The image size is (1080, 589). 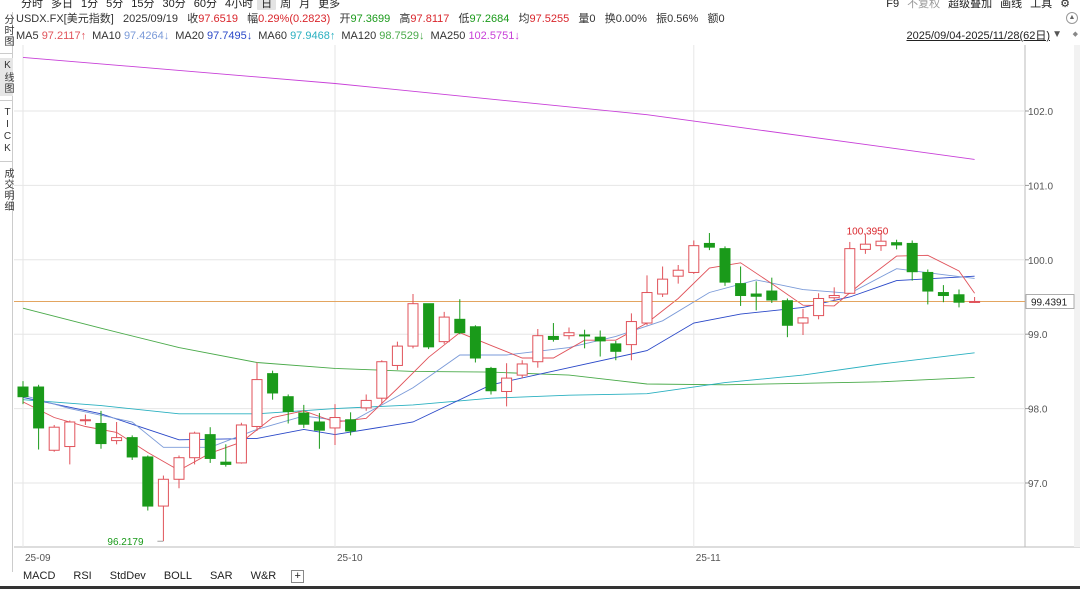 I want to click on indicator-tab: W&R, so click(x=264, y=576).